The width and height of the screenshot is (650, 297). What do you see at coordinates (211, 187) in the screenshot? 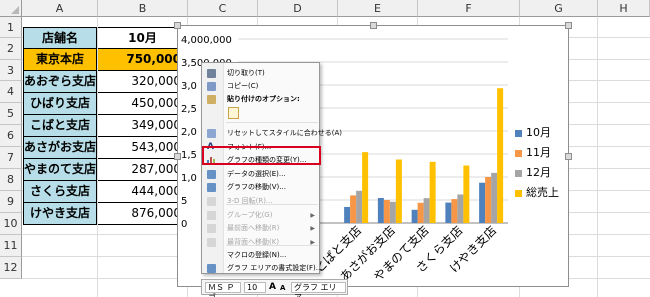
I see `move-chart-icon` at bounding box center [211, 187].